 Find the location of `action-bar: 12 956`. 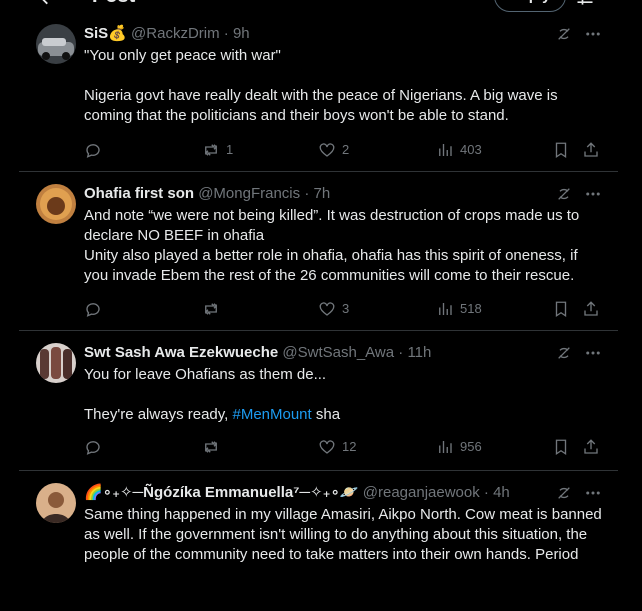

action-bar: 12 956 is located at coordinates (343, 447).